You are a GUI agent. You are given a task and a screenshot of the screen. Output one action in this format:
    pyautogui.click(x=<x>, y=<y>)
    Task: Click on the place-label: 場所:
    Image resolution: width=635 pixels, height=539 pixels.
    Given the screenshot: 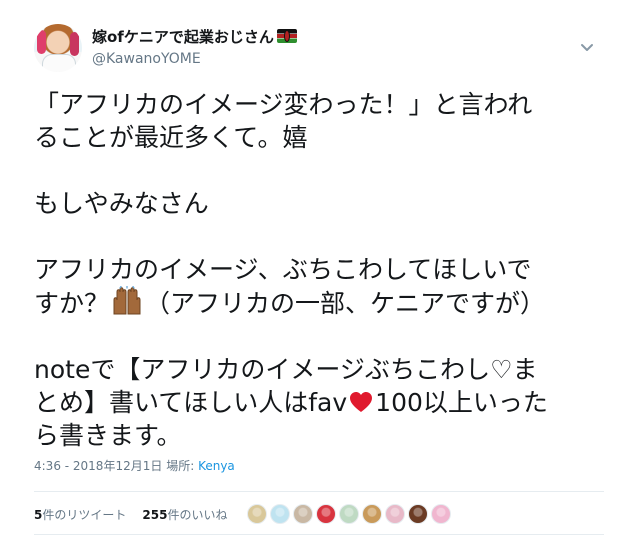 What is the action you would take?
    pyautogui.click(x=180, y=466)
    